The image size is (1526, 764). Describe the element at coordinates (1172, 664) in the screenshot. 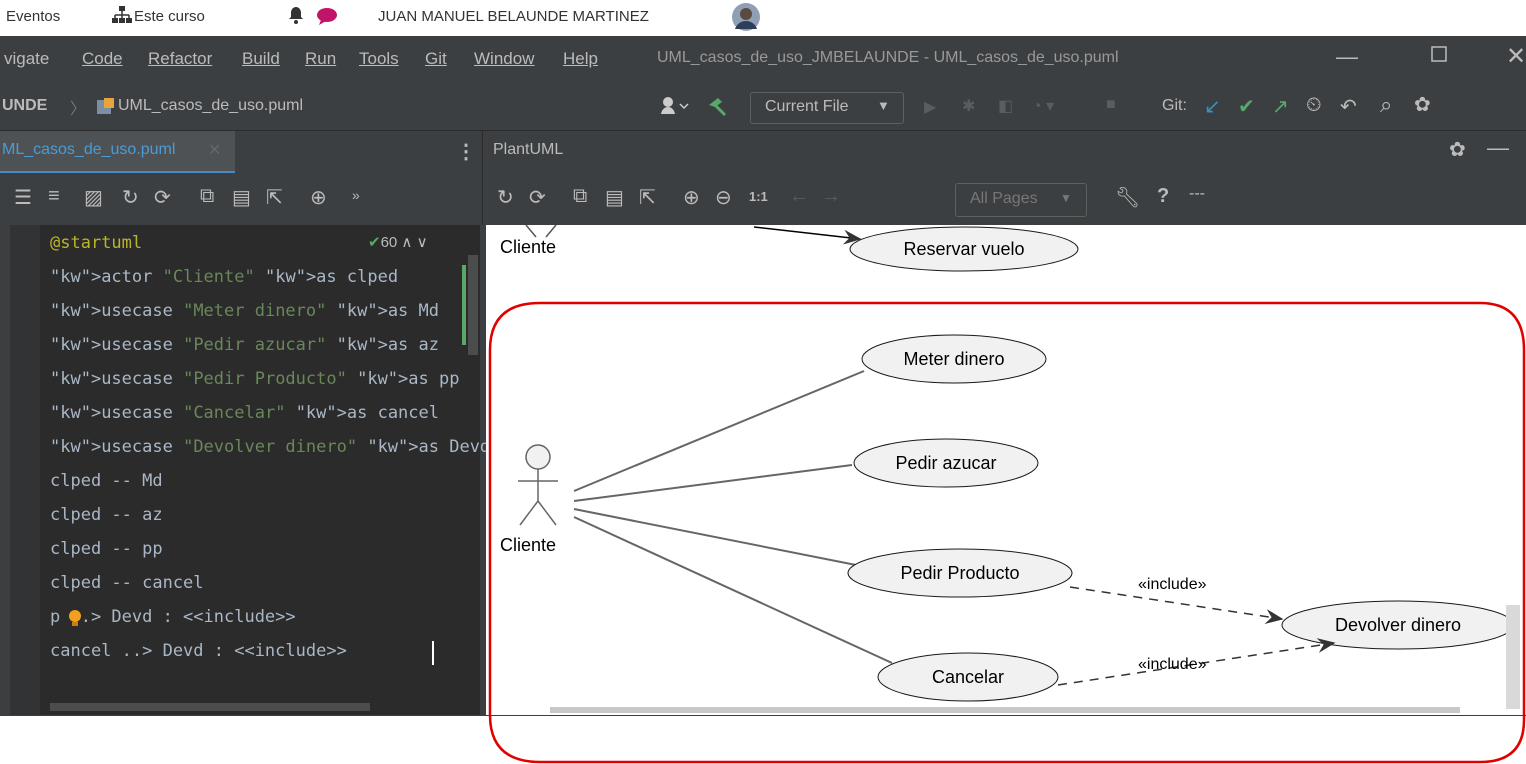

I see `include-label-2: «include»` at that location.